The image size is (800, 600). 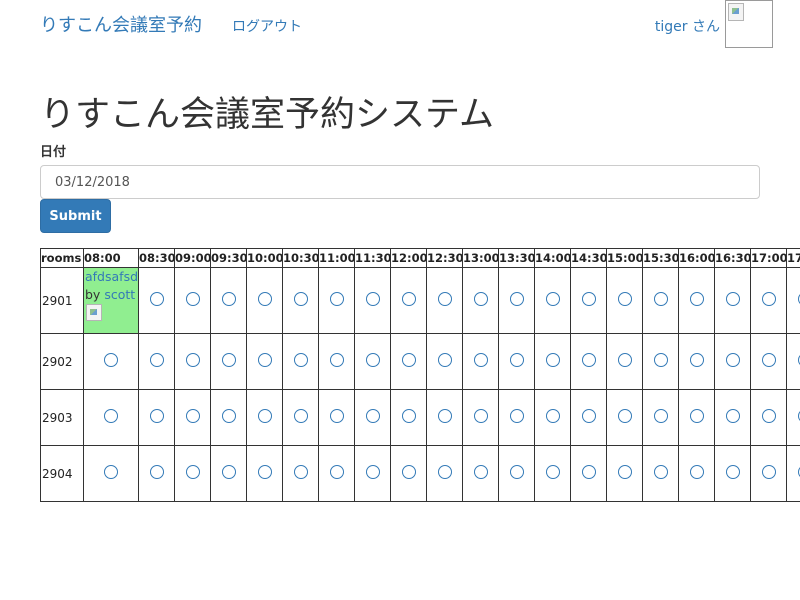 I want to click on header-time-1300: 13:00, so click(x=480, y=258).